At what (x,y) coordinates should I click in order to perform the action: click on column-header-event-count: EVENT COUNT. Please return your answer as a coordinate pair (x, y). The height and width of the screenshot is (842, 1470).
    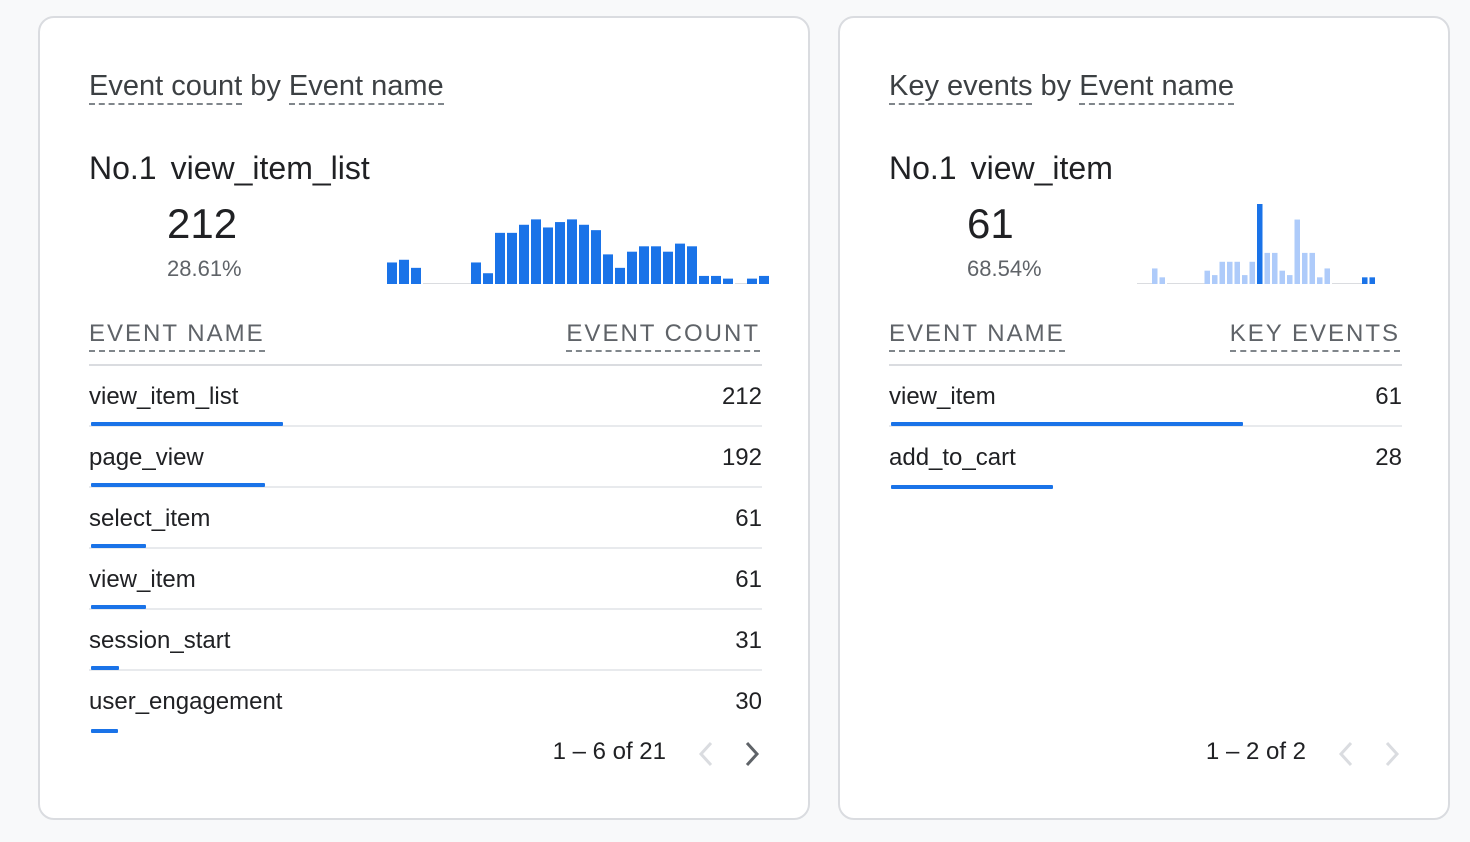
    Looking at the image, I should click on (663, 336).